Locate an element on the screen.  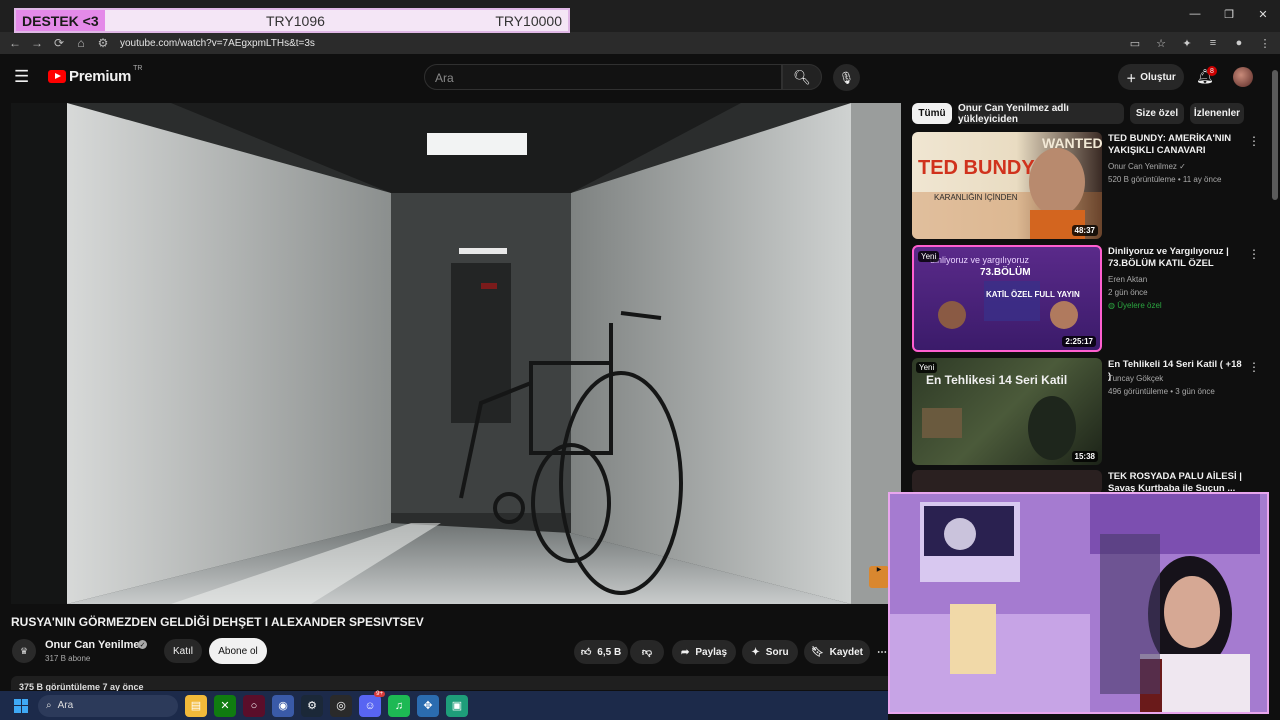
voice-search-button: 🎙︎ is located at coordinates (846, 77).